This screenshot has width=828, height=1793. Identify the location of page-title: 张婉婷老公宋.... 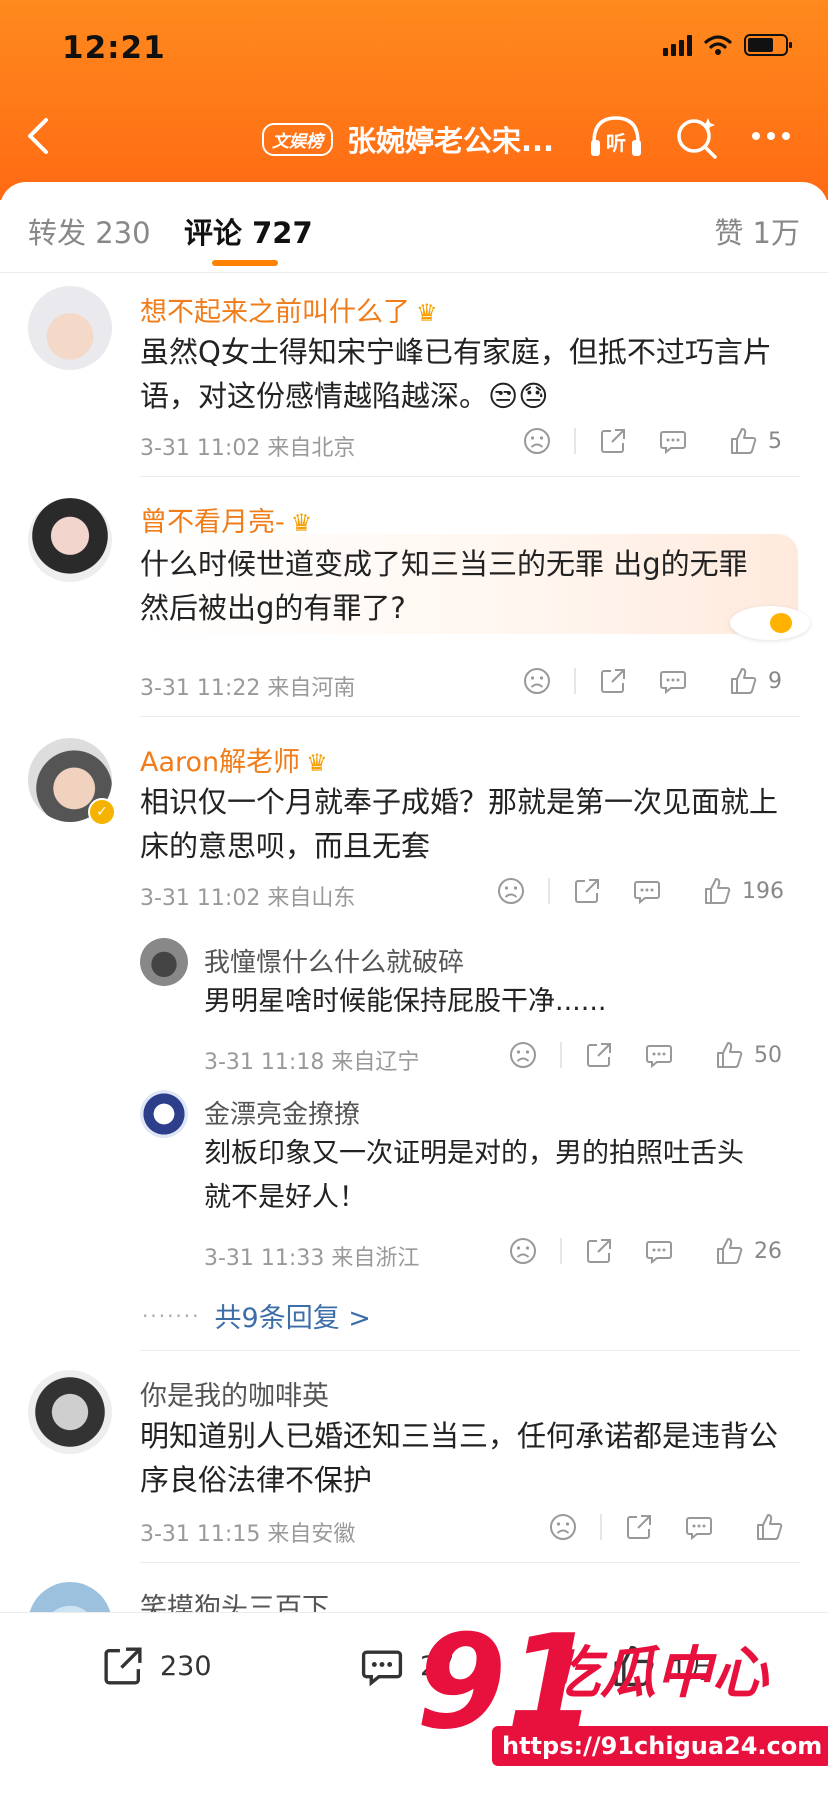
(451, 141).